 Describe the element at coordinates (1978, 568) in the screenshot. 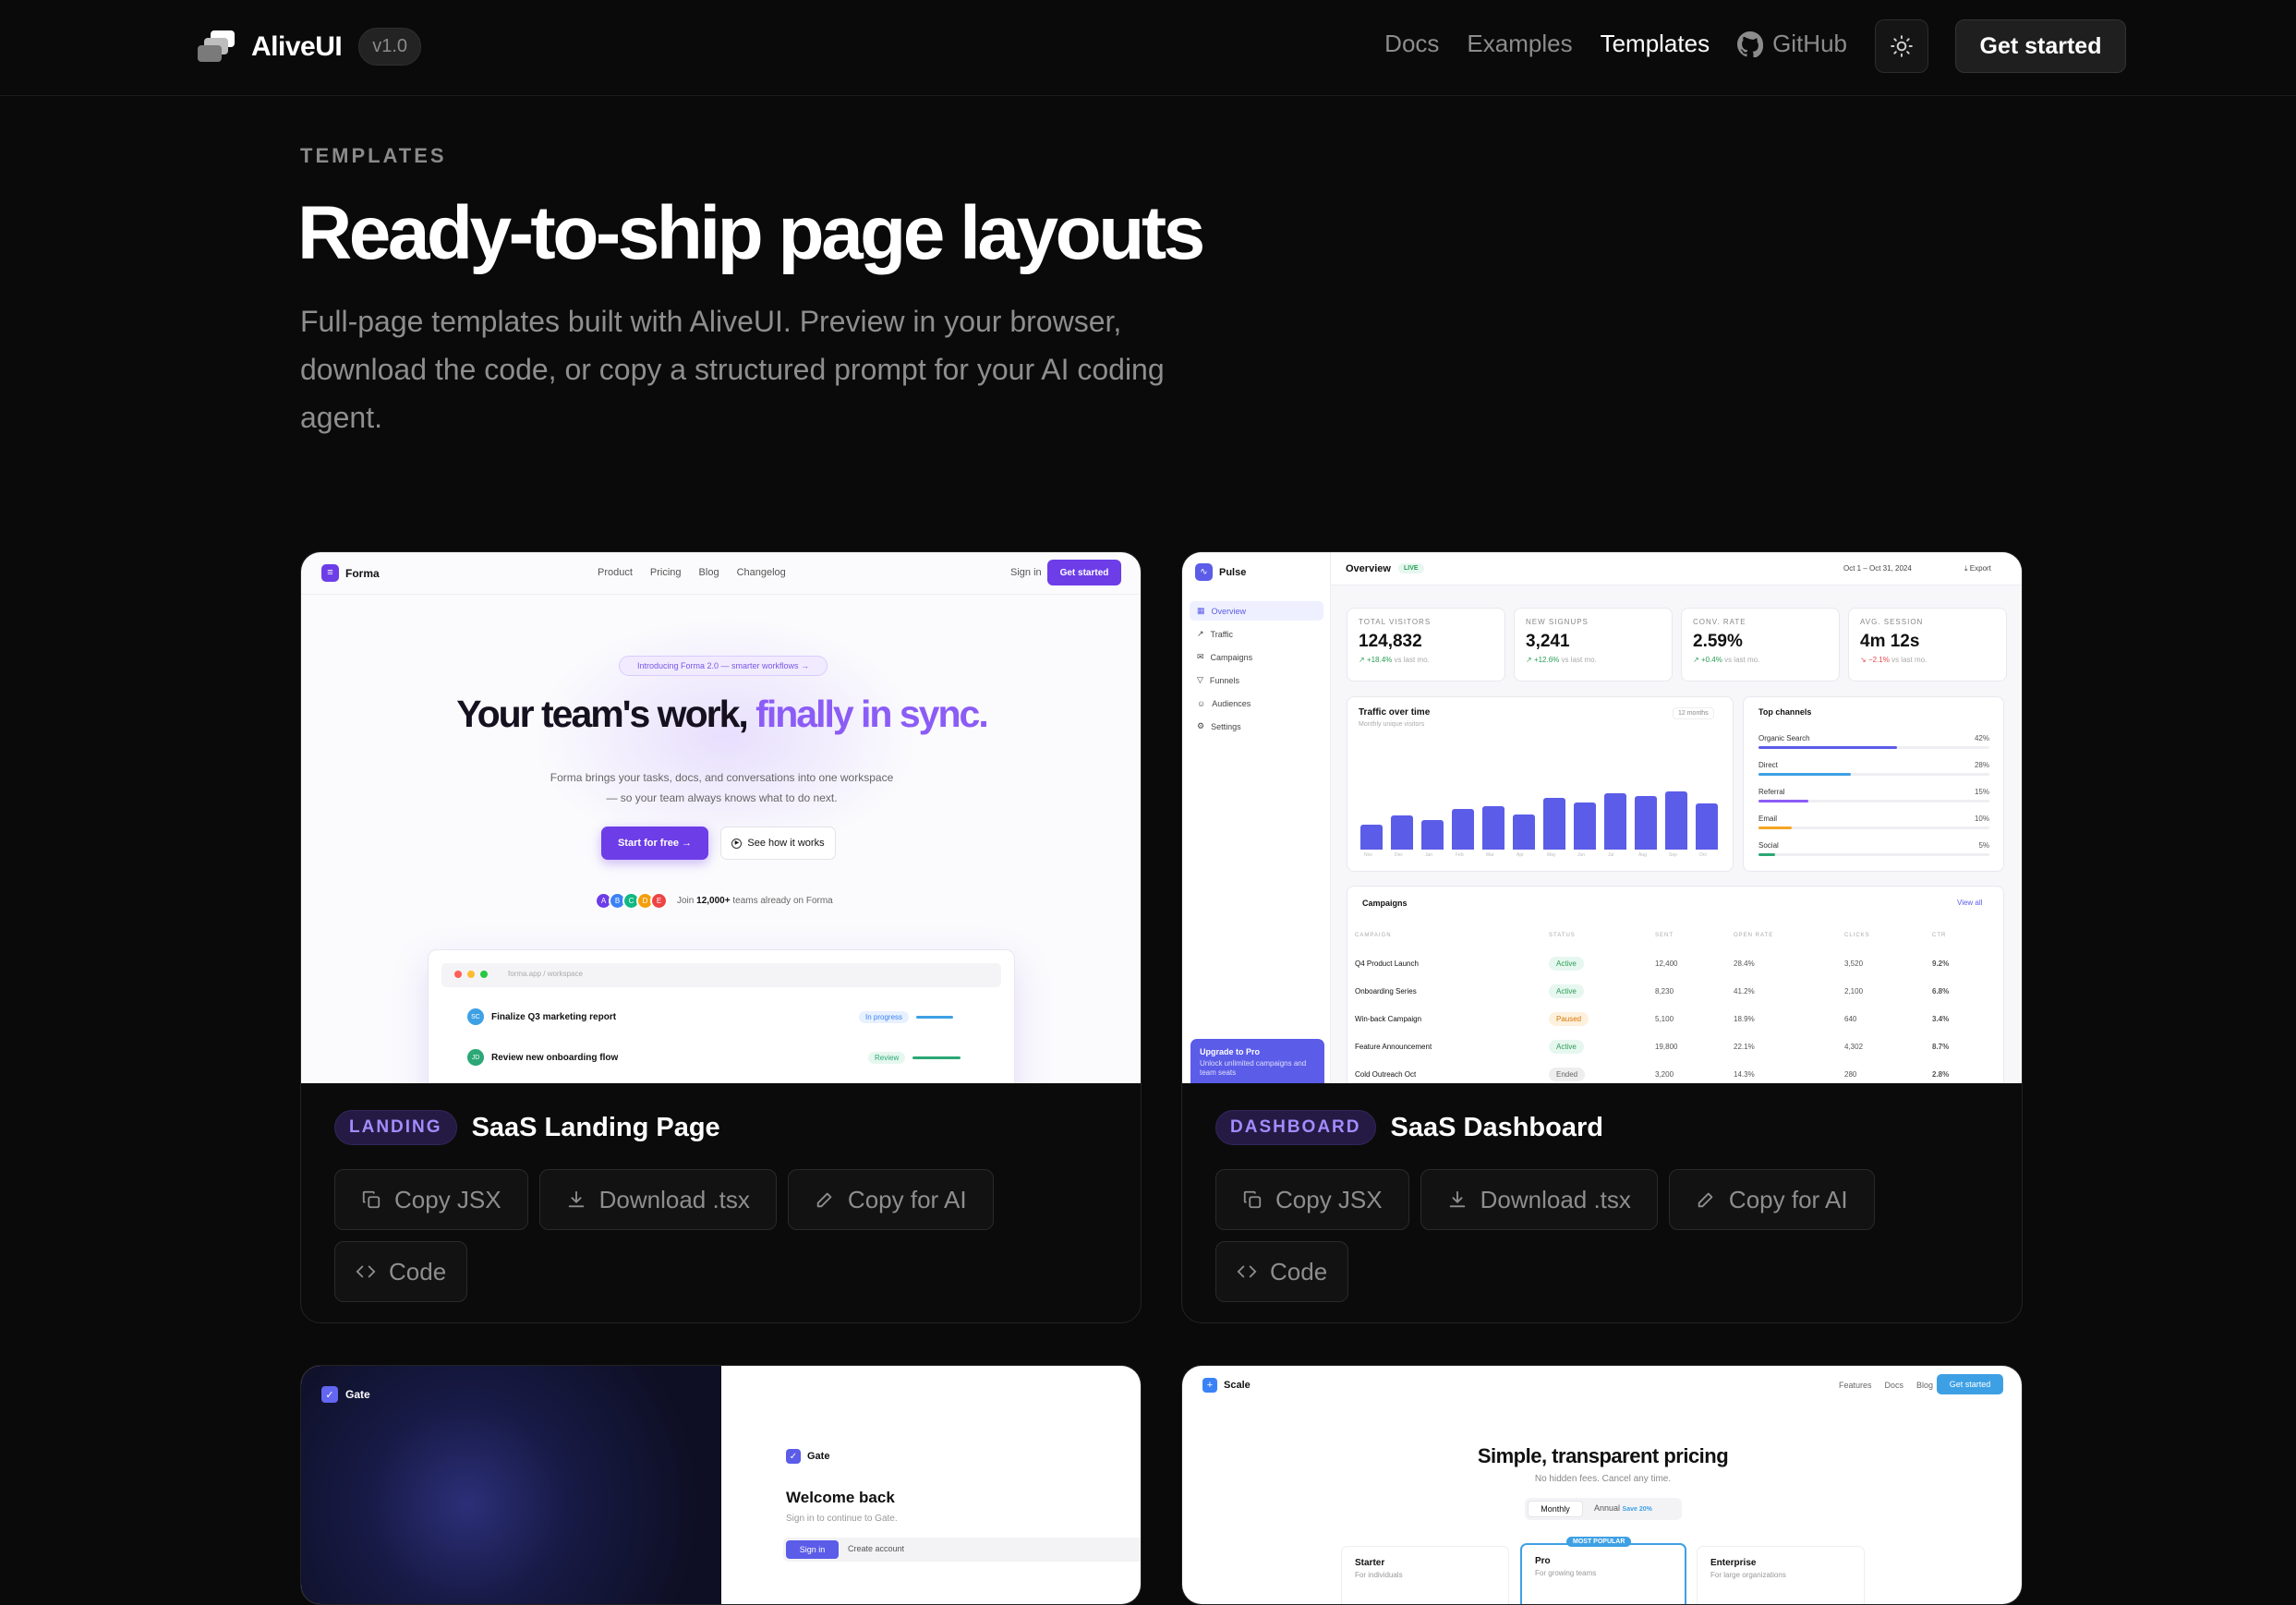

I see `export-button: ⤓ Export` at that location.